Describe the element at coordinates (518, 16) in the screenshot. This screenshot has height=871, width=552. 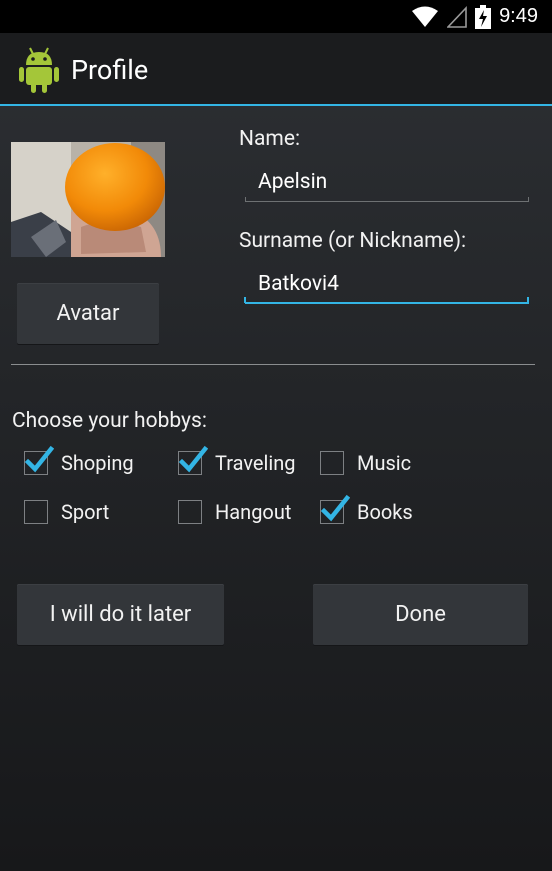
I see `status-time: 9:49` at that location.